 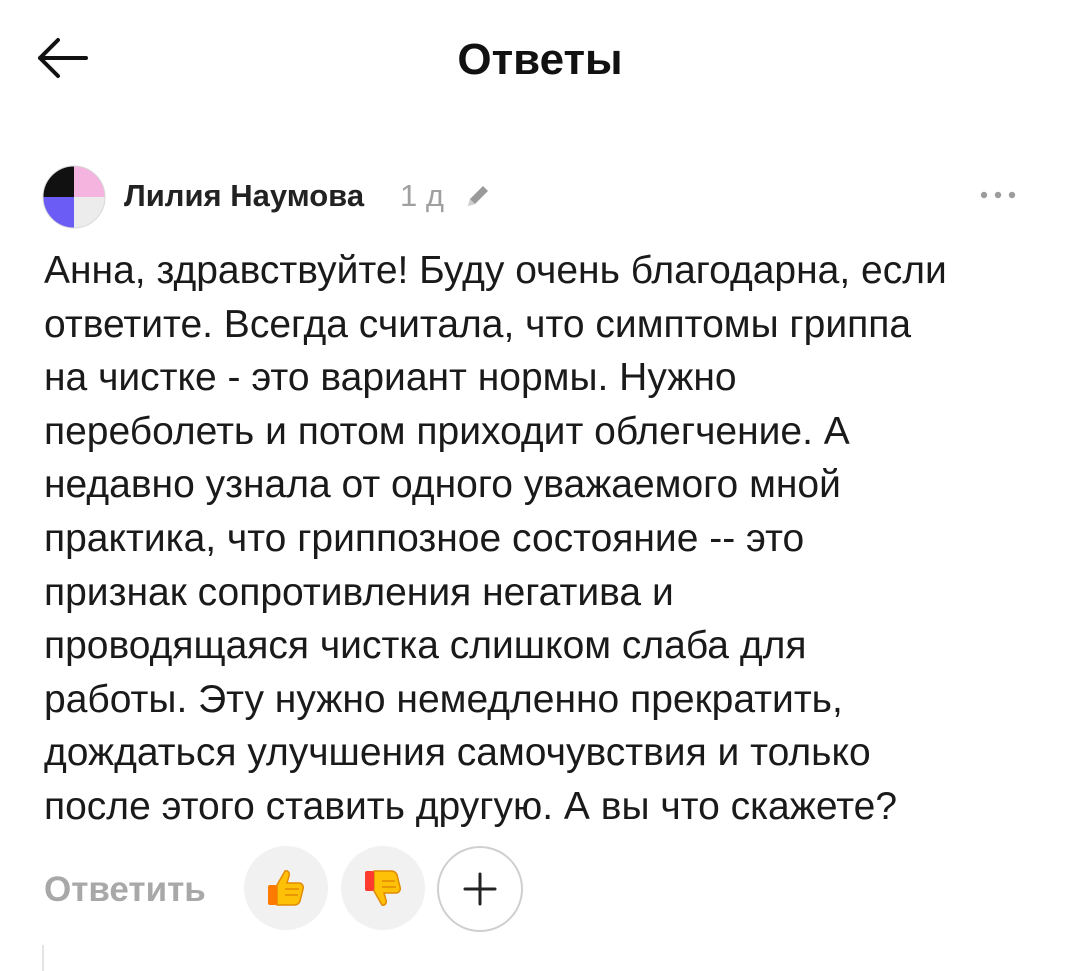 What do you see at coordinates (43, 958) in the screenshot?
I see `thread-line` at bounding box center [43, 958].